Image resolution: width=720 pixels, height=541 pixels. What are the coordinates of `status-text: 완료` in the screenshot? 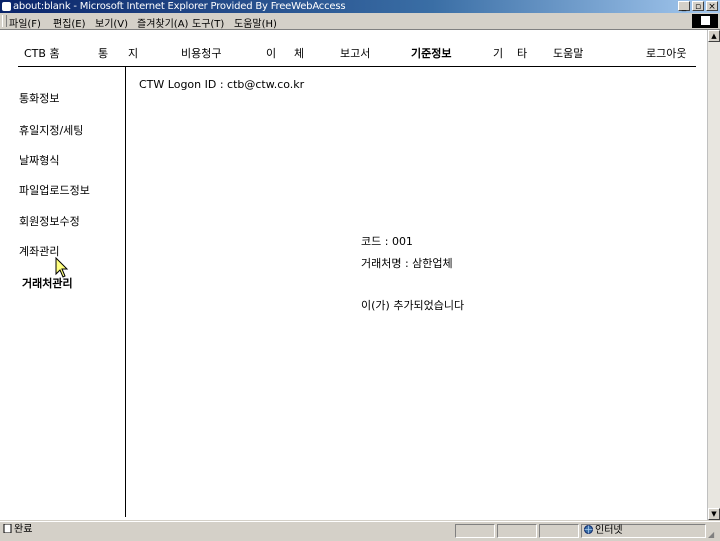 It's located at (23, 529).